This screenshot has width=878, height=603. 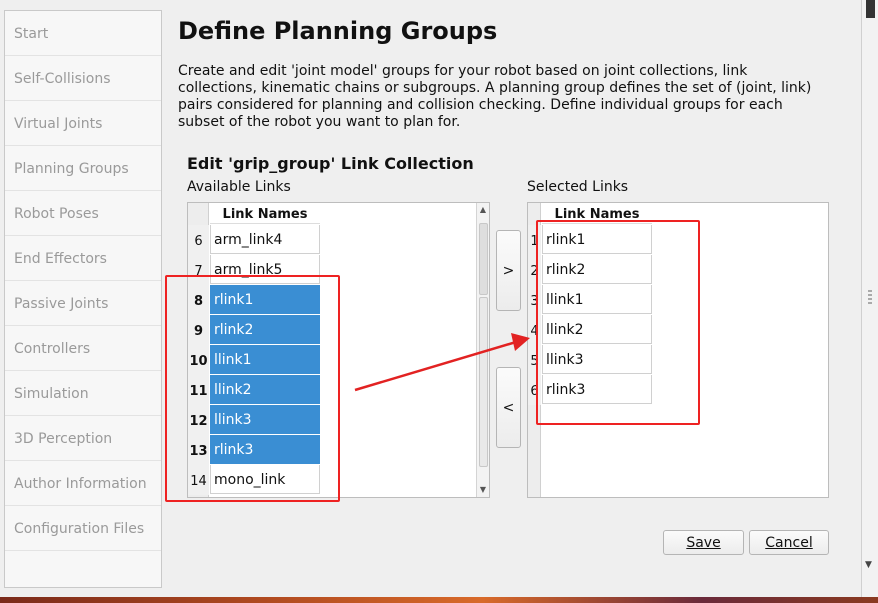 What do you see at coordinates (435, 366) in the screenshot?
I see `annotation-arrow-line` at bounding box center [435, 366].